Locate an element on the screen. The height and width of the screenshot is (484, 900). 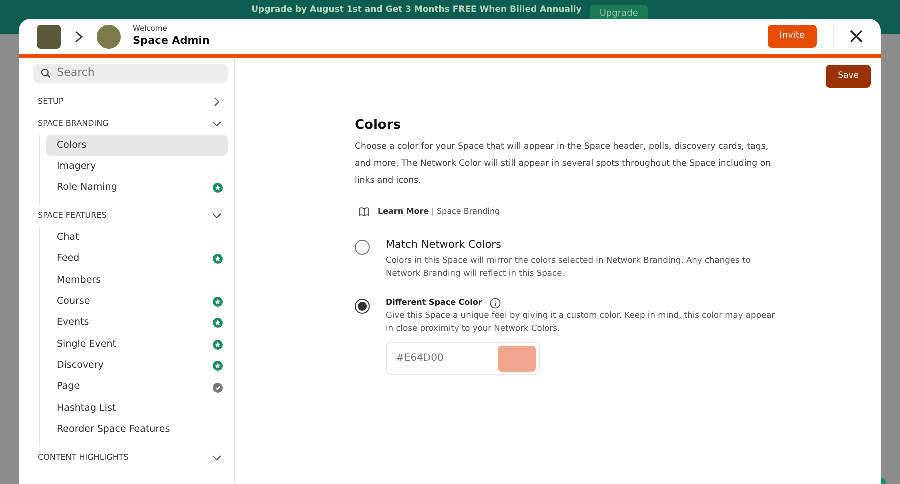
save-button: Save is located at coordinates (848, 76).